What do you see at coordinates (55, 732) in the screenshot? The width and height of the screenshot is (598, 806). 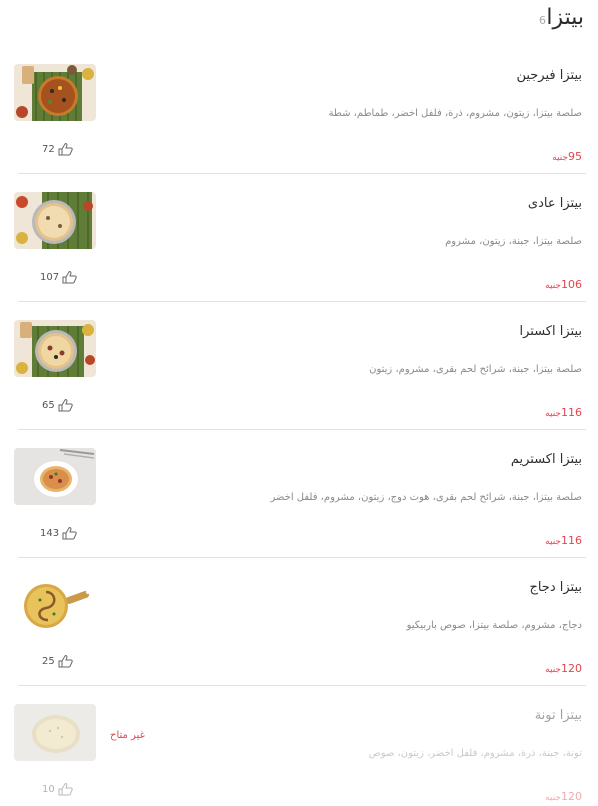 I see `pizza-dough-icon` at bounding box center [55, 732].